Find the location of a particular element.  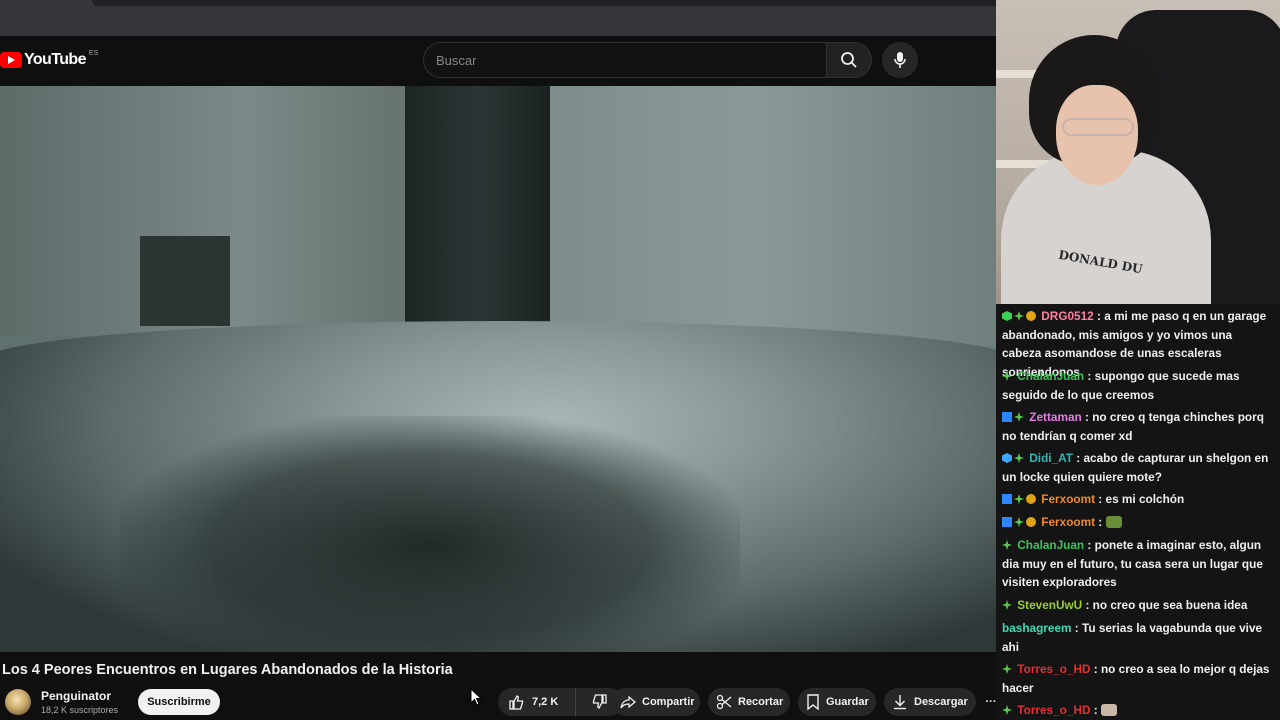

chat-message-text: no creo que sea buena idea is located at coordinates (1170, 605).